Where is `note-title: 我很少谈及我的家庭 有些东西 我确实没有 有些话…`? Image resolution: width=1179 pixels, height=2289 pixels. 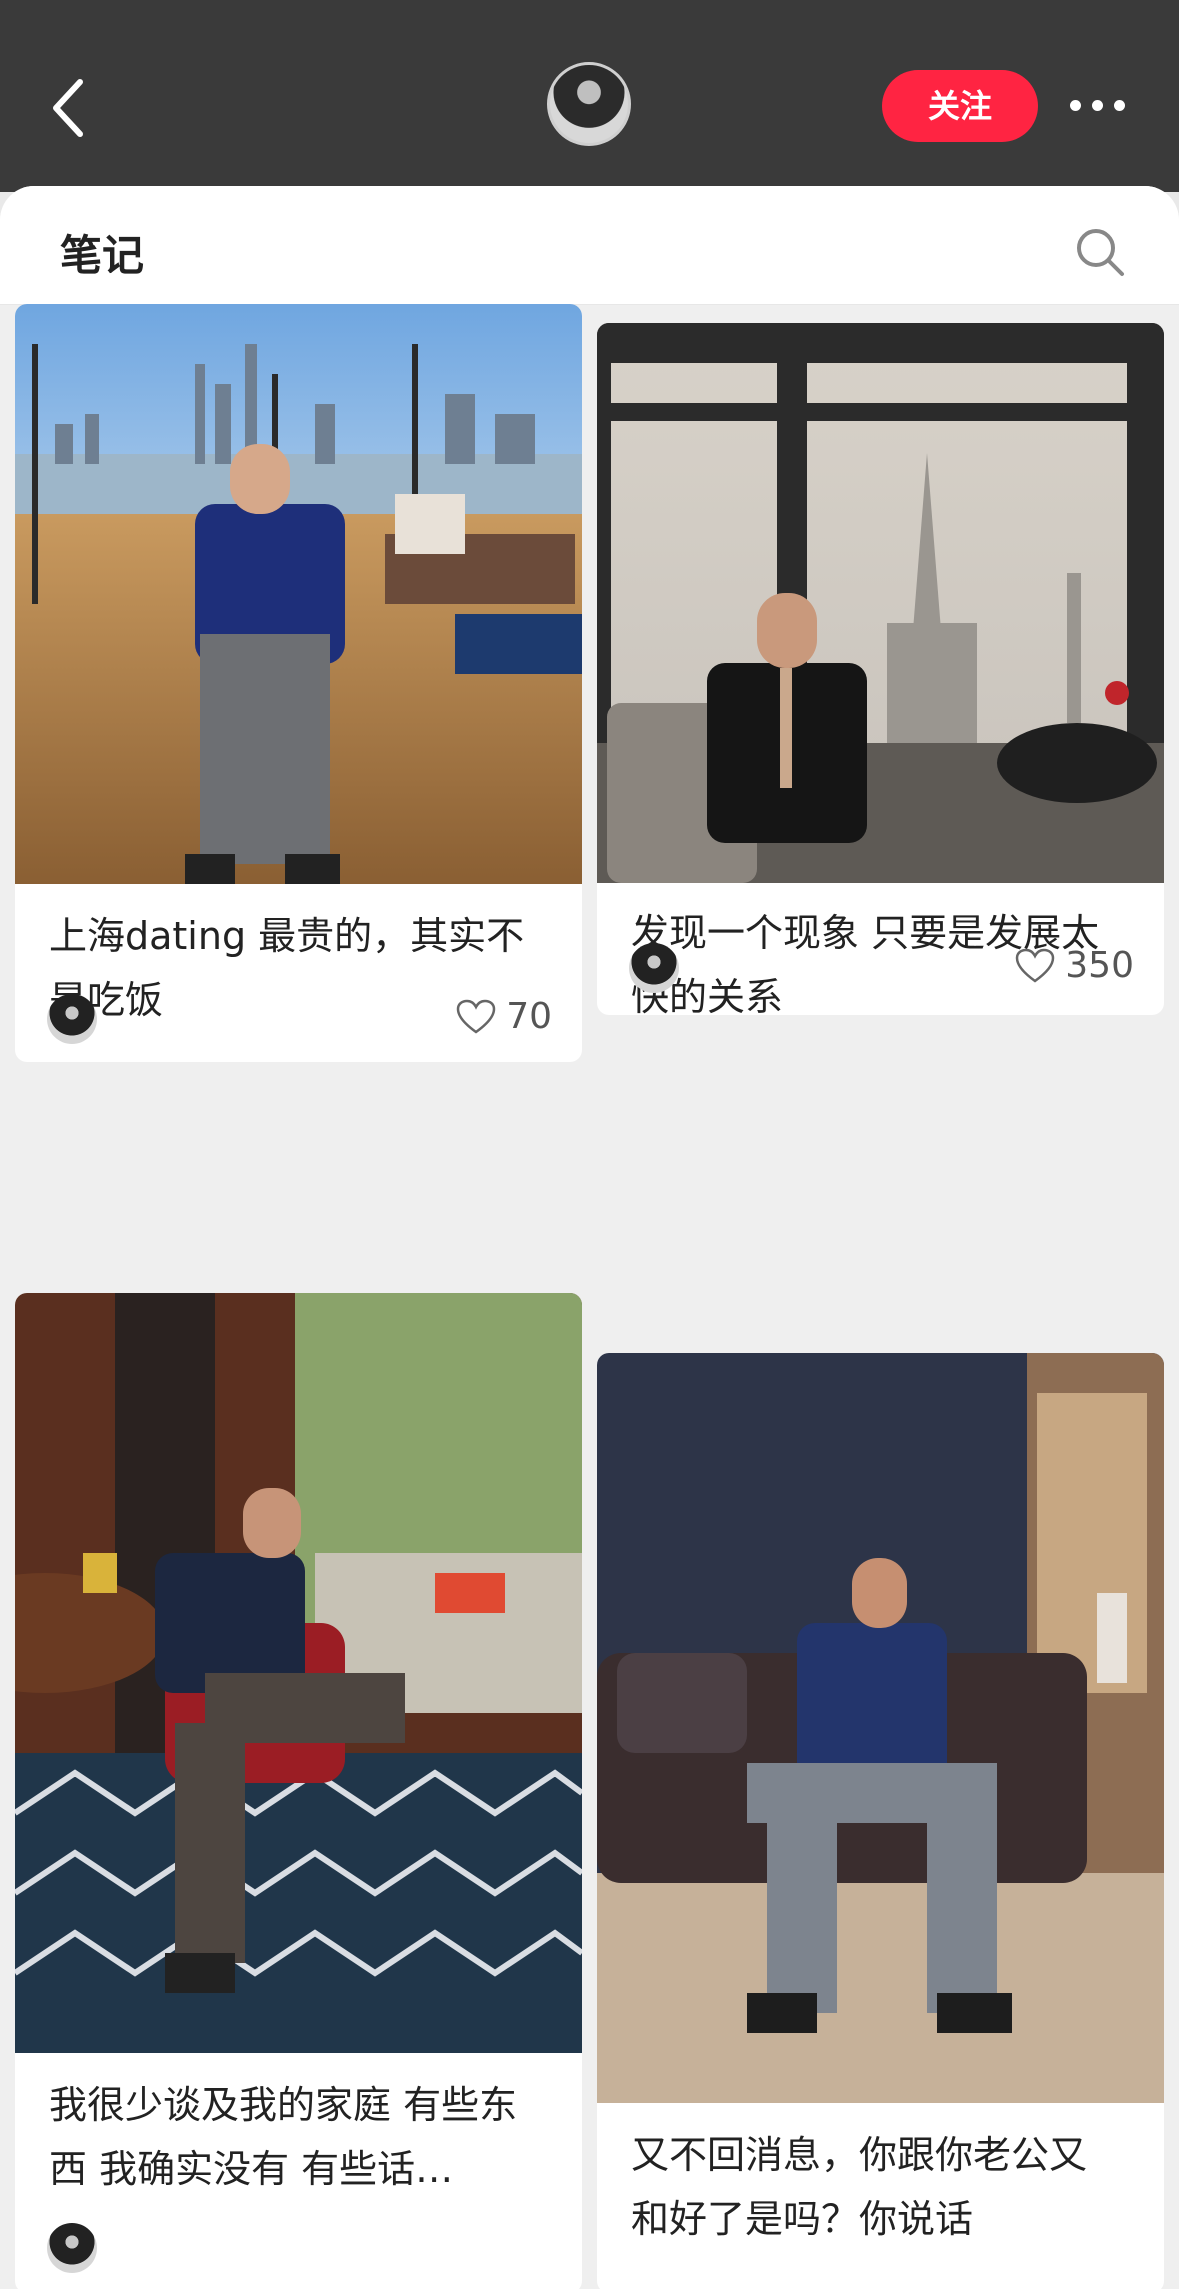 note-title: 我很少谈及我的家庭 有些东西 我确实没有 有些话… is located at coordinates (283, 2137).